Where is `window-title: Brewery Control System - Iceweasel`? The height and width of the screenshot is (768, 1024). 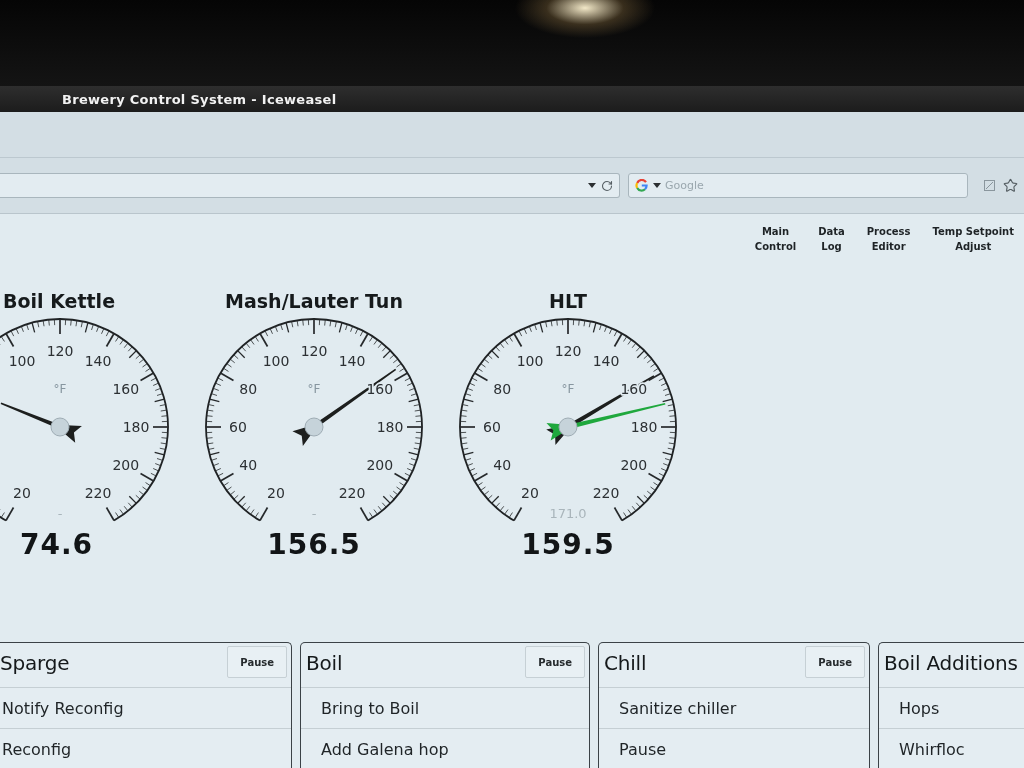 window-title: Brewery Control System - Iceweasel is located at coordinates (199, 99).